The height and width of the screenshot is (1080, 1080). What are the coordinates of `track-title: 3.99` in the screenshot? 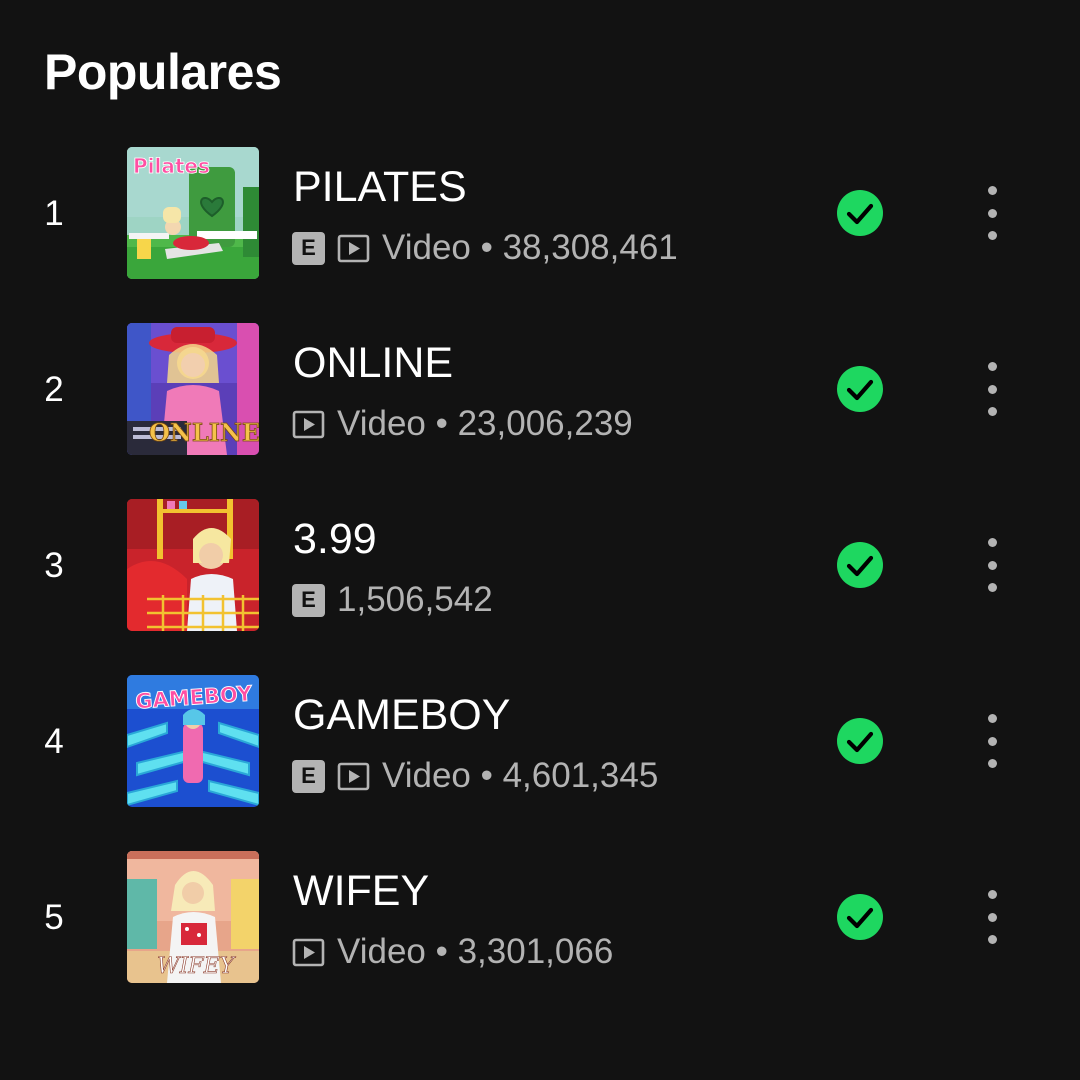 It's located at (335, 539).